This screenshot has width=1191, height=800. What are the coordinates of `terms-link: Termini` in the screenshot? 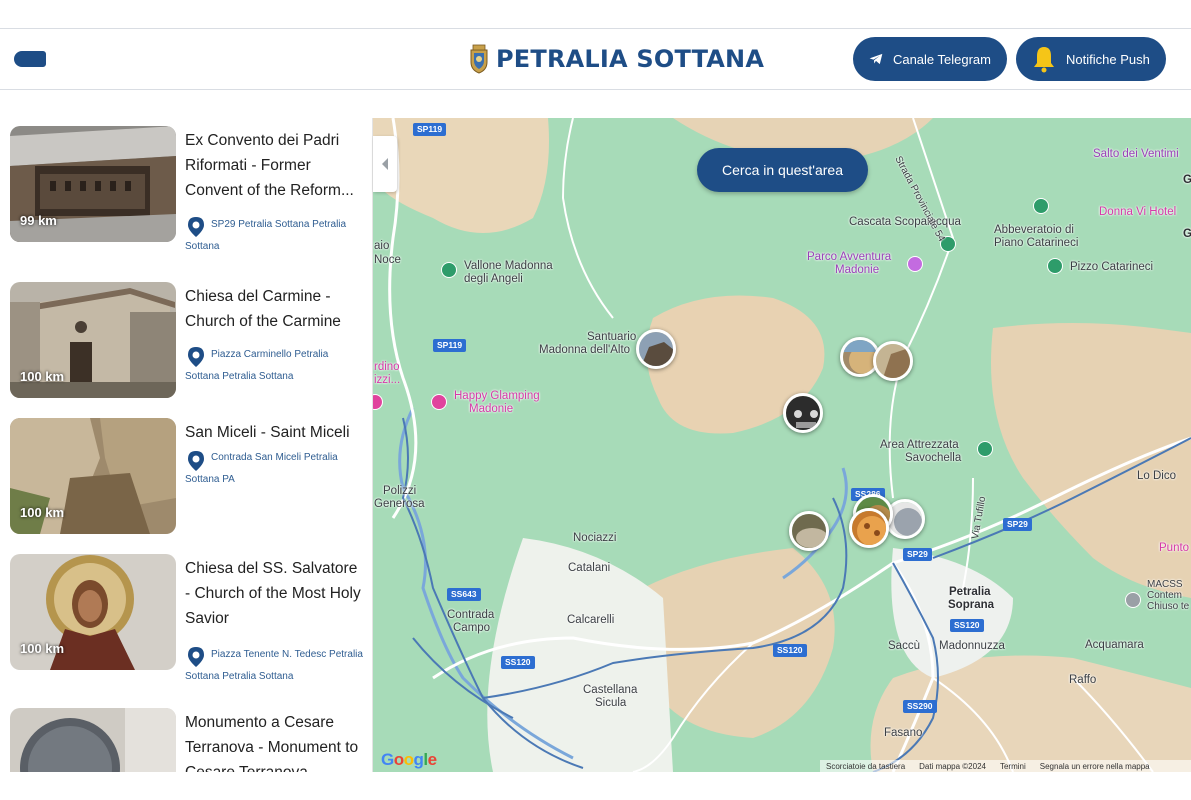 It's located at (1013, 766).